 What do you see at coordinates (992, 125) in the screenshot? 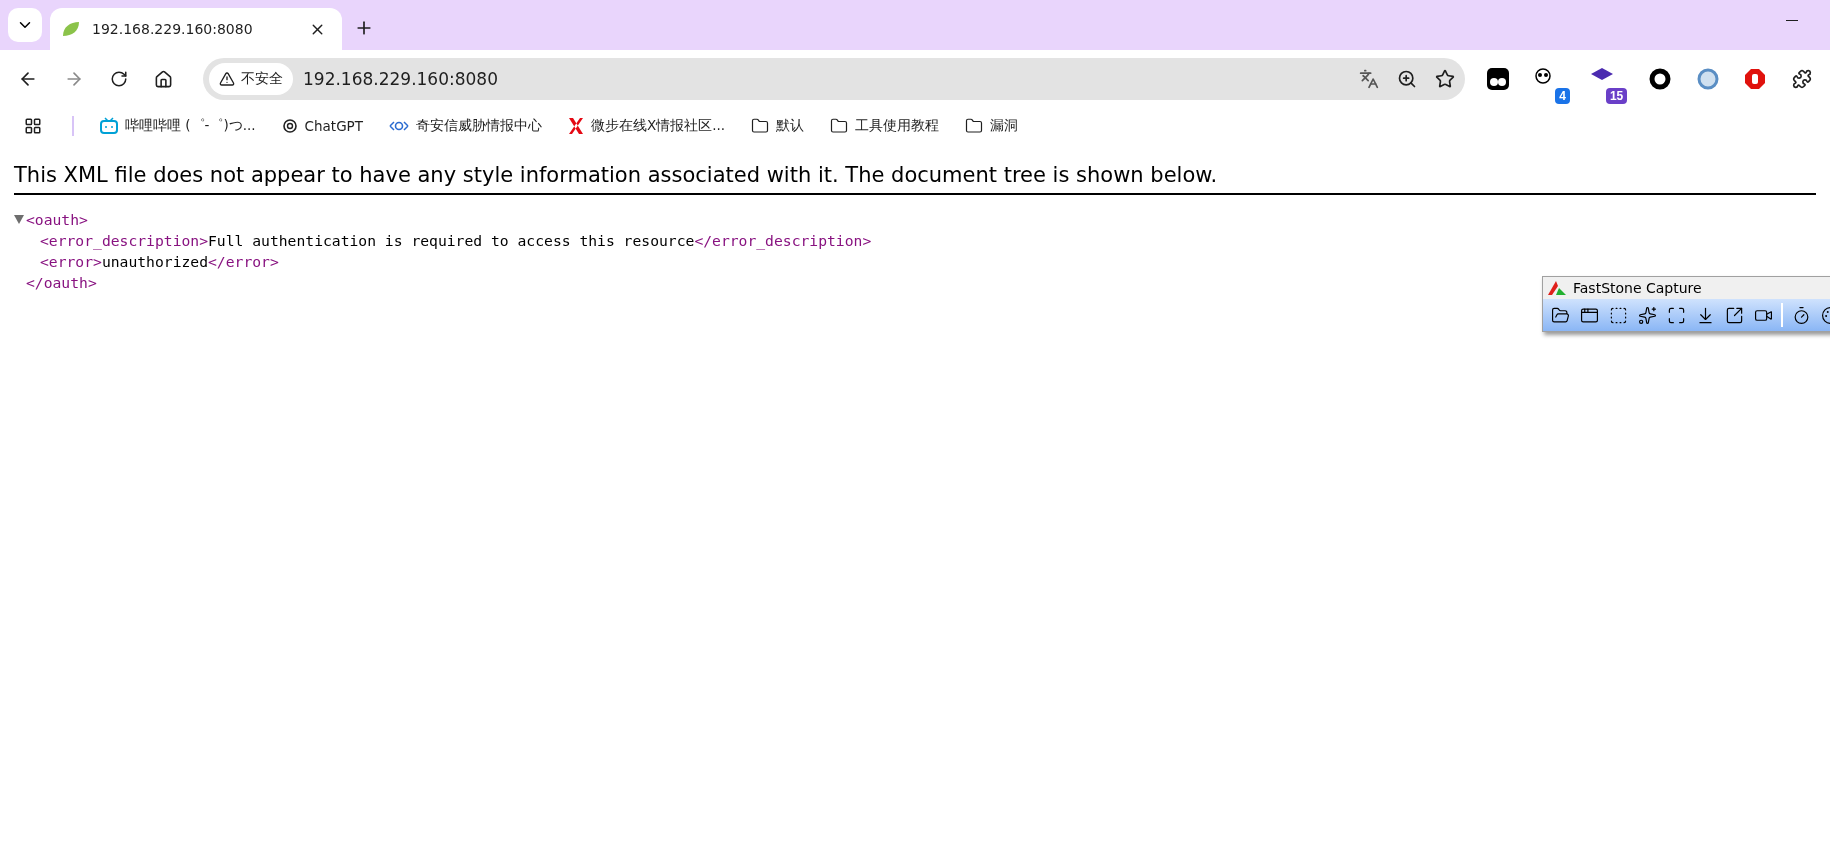
I see `bookmark-link: 漏洞` at bounding box center [992, 125].